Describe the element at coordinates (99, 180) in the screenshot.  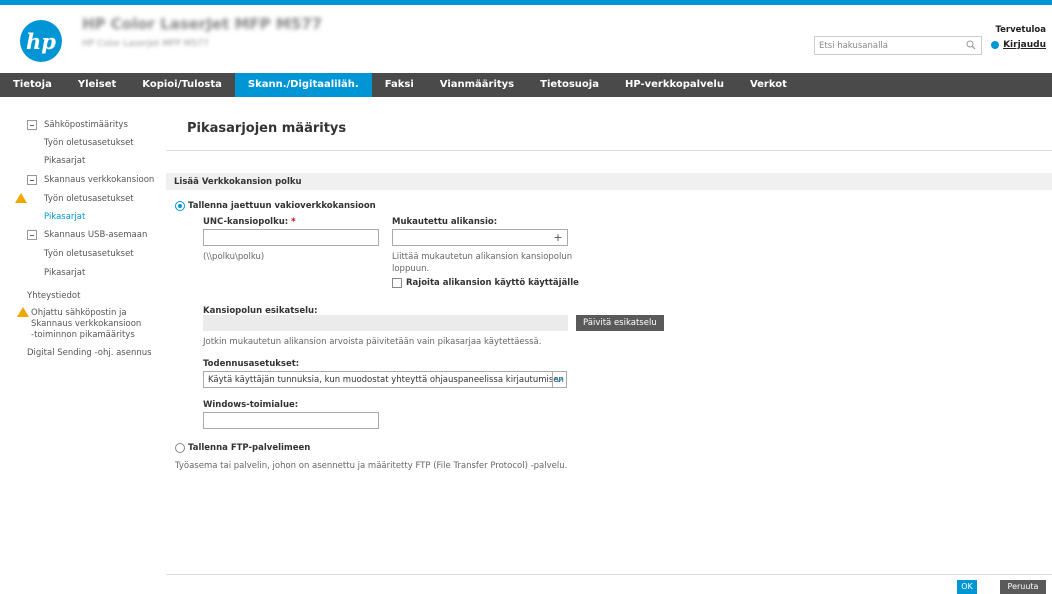
I see `sidebar-item-scan-network-folder: Skannaus verkkokansioon` at that location.